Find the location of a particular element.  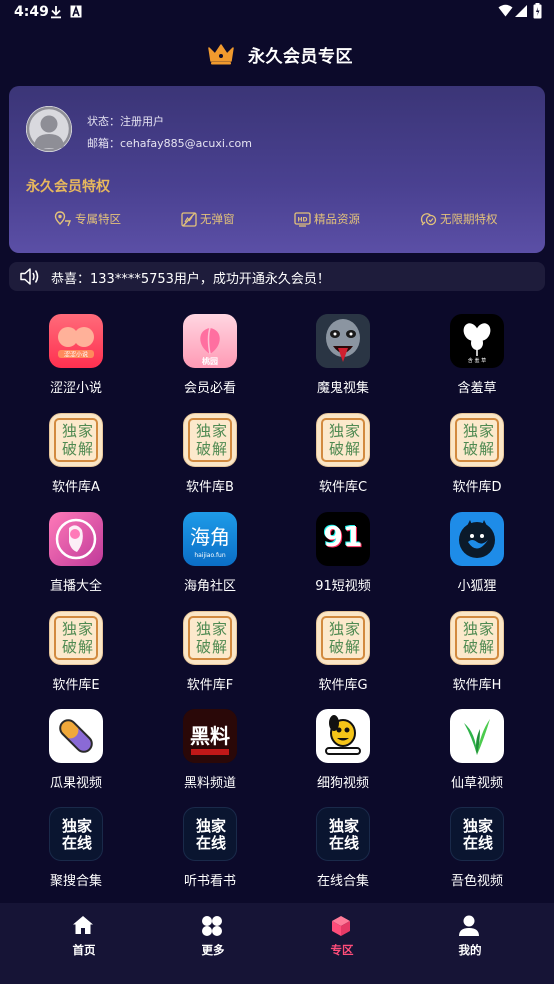

perk-exclusive-zone: 专属特区 is located at coordinates (87, 219).